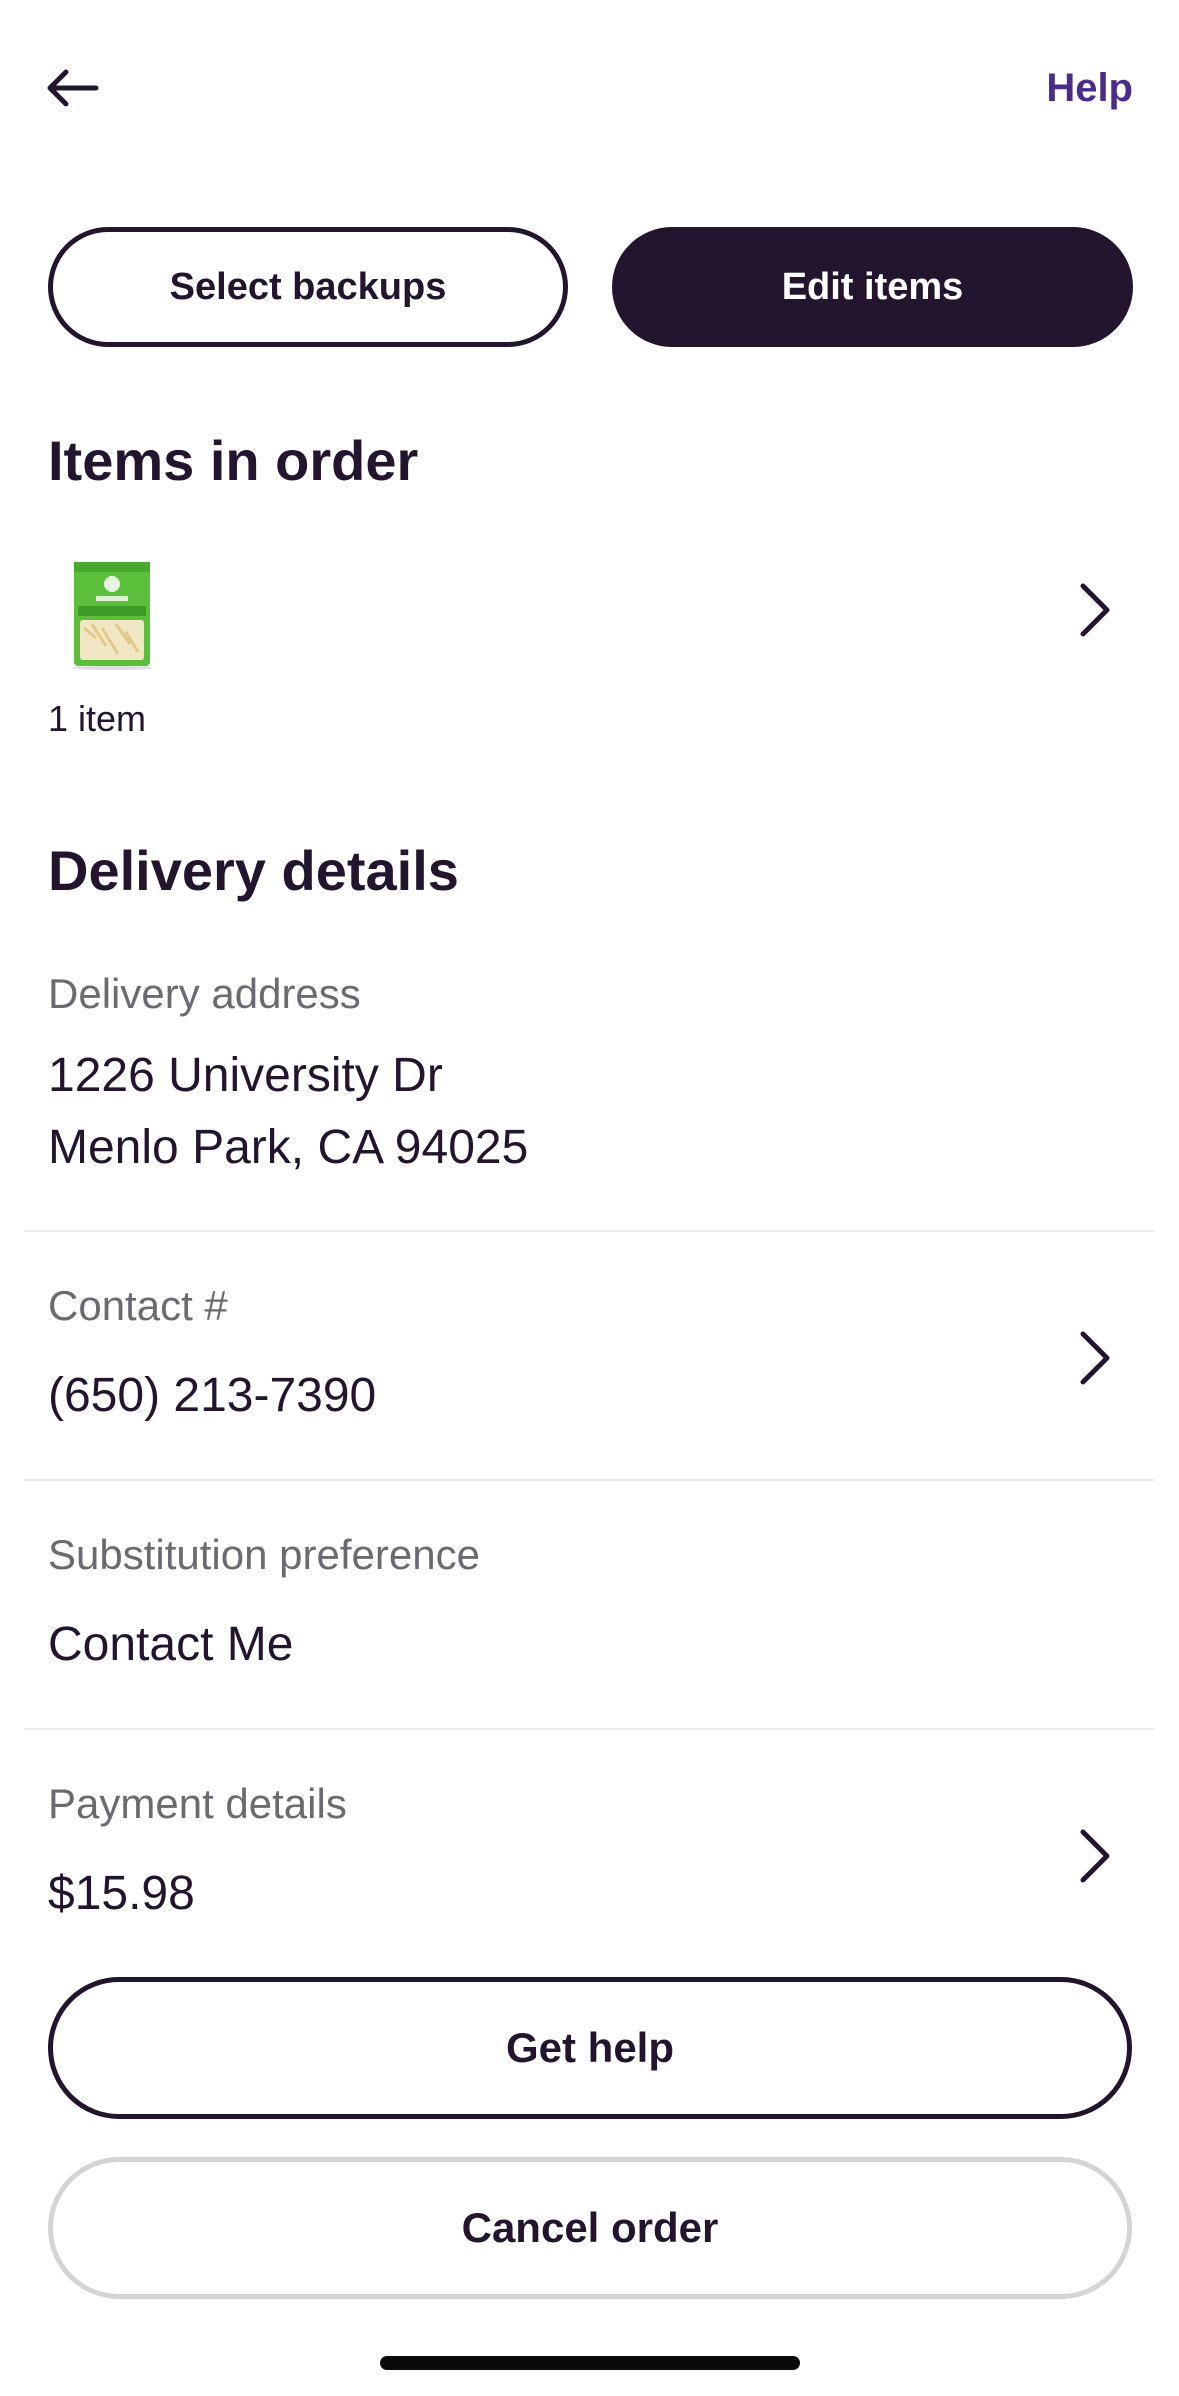 The image size is (1179, 2396). Describe the element at coordinates (589, 650) in the screenshot. I see `items-in-order-row: 1 item` at that location.